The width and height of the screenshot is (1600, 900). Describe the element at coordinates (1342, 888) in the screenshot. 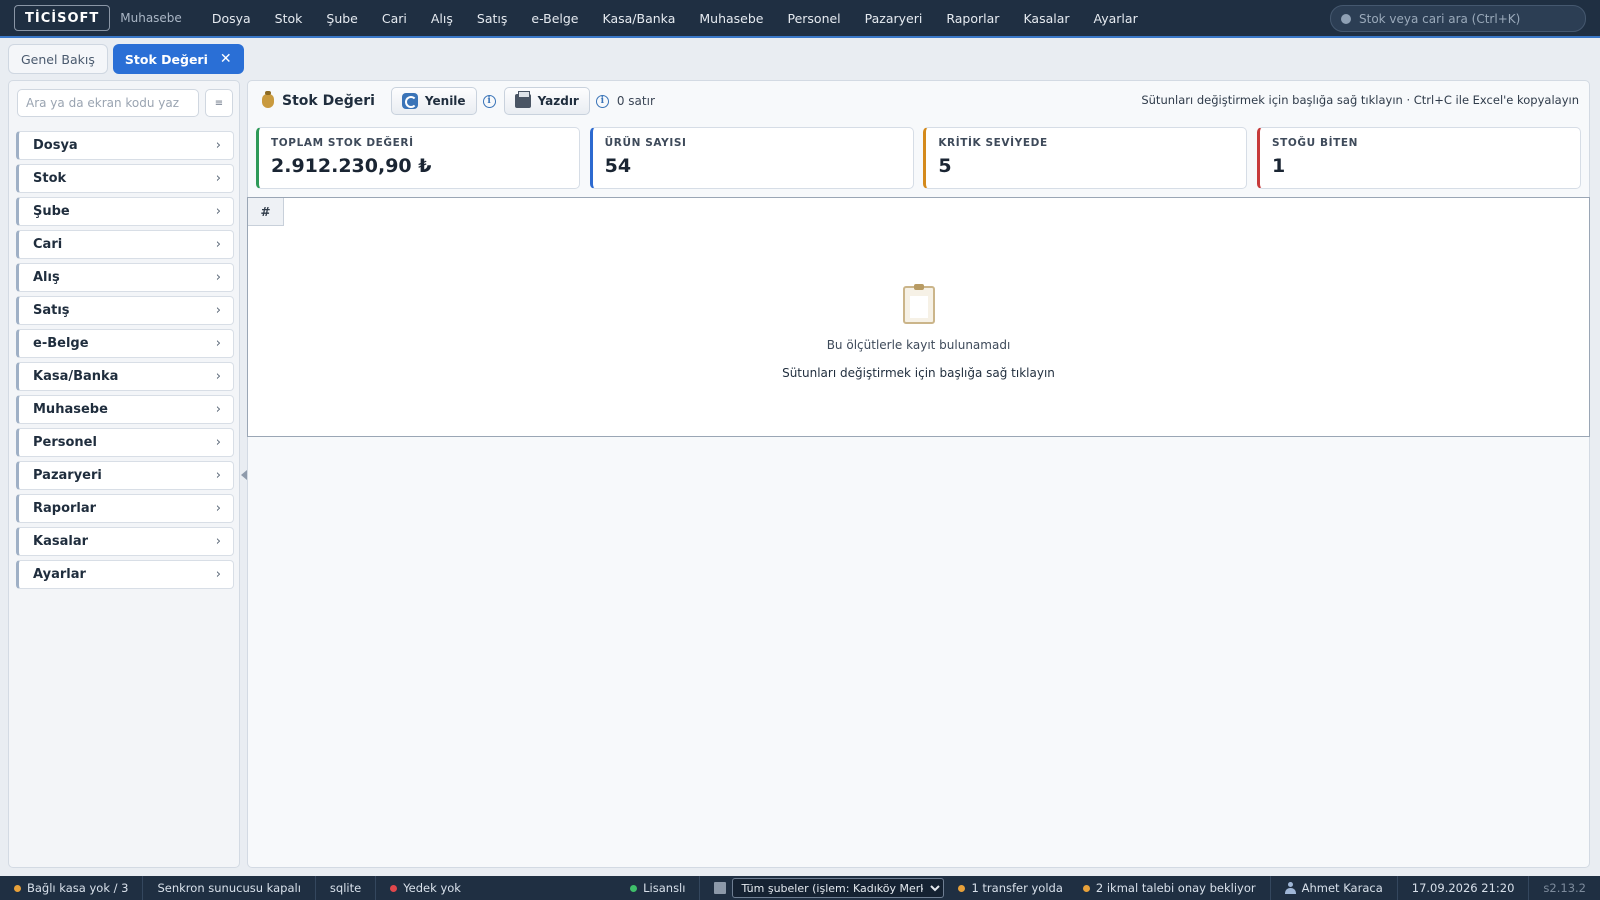

I see `status-text: Ahmet Karaca` at that location.